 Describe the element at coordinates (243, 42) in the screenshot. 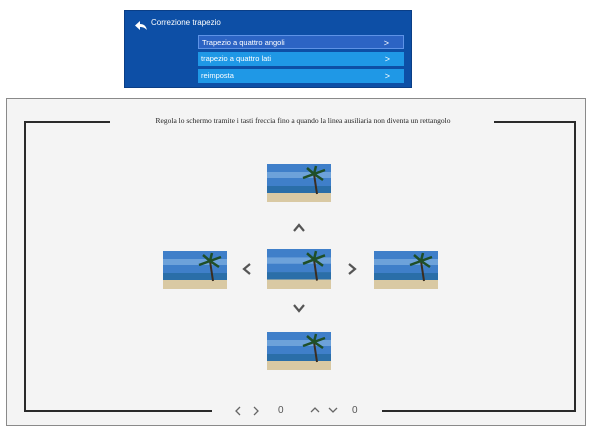

I see `menu-item-label: Trapezio a quattro angoli` at that location.